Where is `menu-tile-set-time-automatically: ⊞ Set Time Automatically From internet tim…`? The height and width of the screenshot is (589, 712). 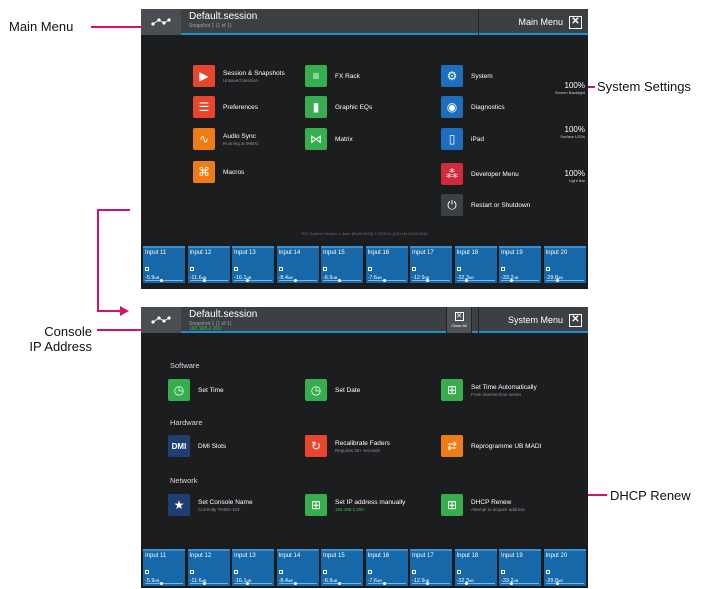 menu-tile-set-time-automatically: ⊞ Set Time Automatically From internet tim… is located at coordinates (489, 390).